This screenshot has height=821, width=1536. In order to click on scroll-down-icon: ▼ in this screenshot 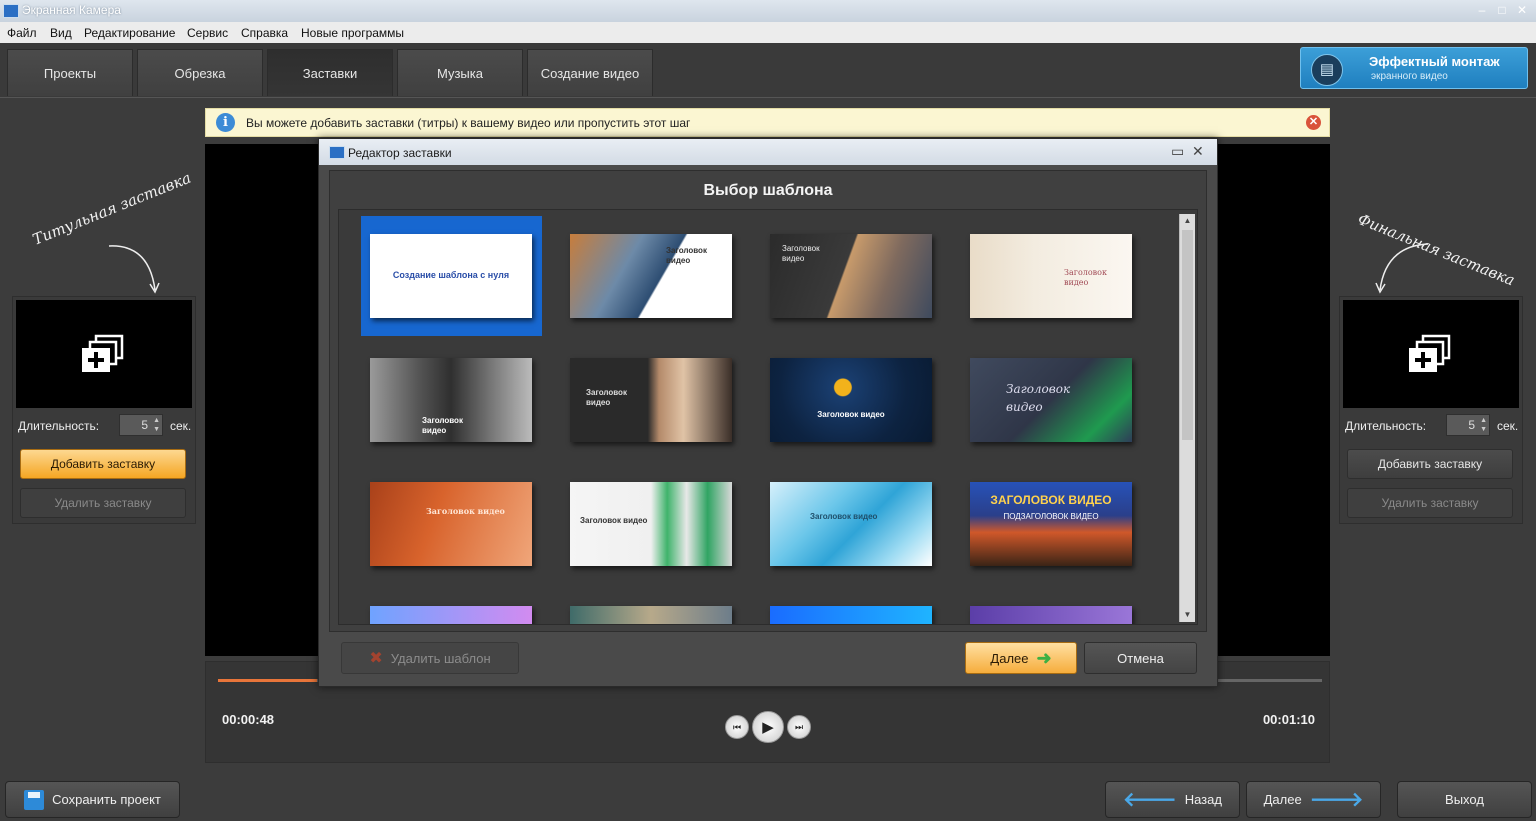, I will do `click(1187, 615)`.